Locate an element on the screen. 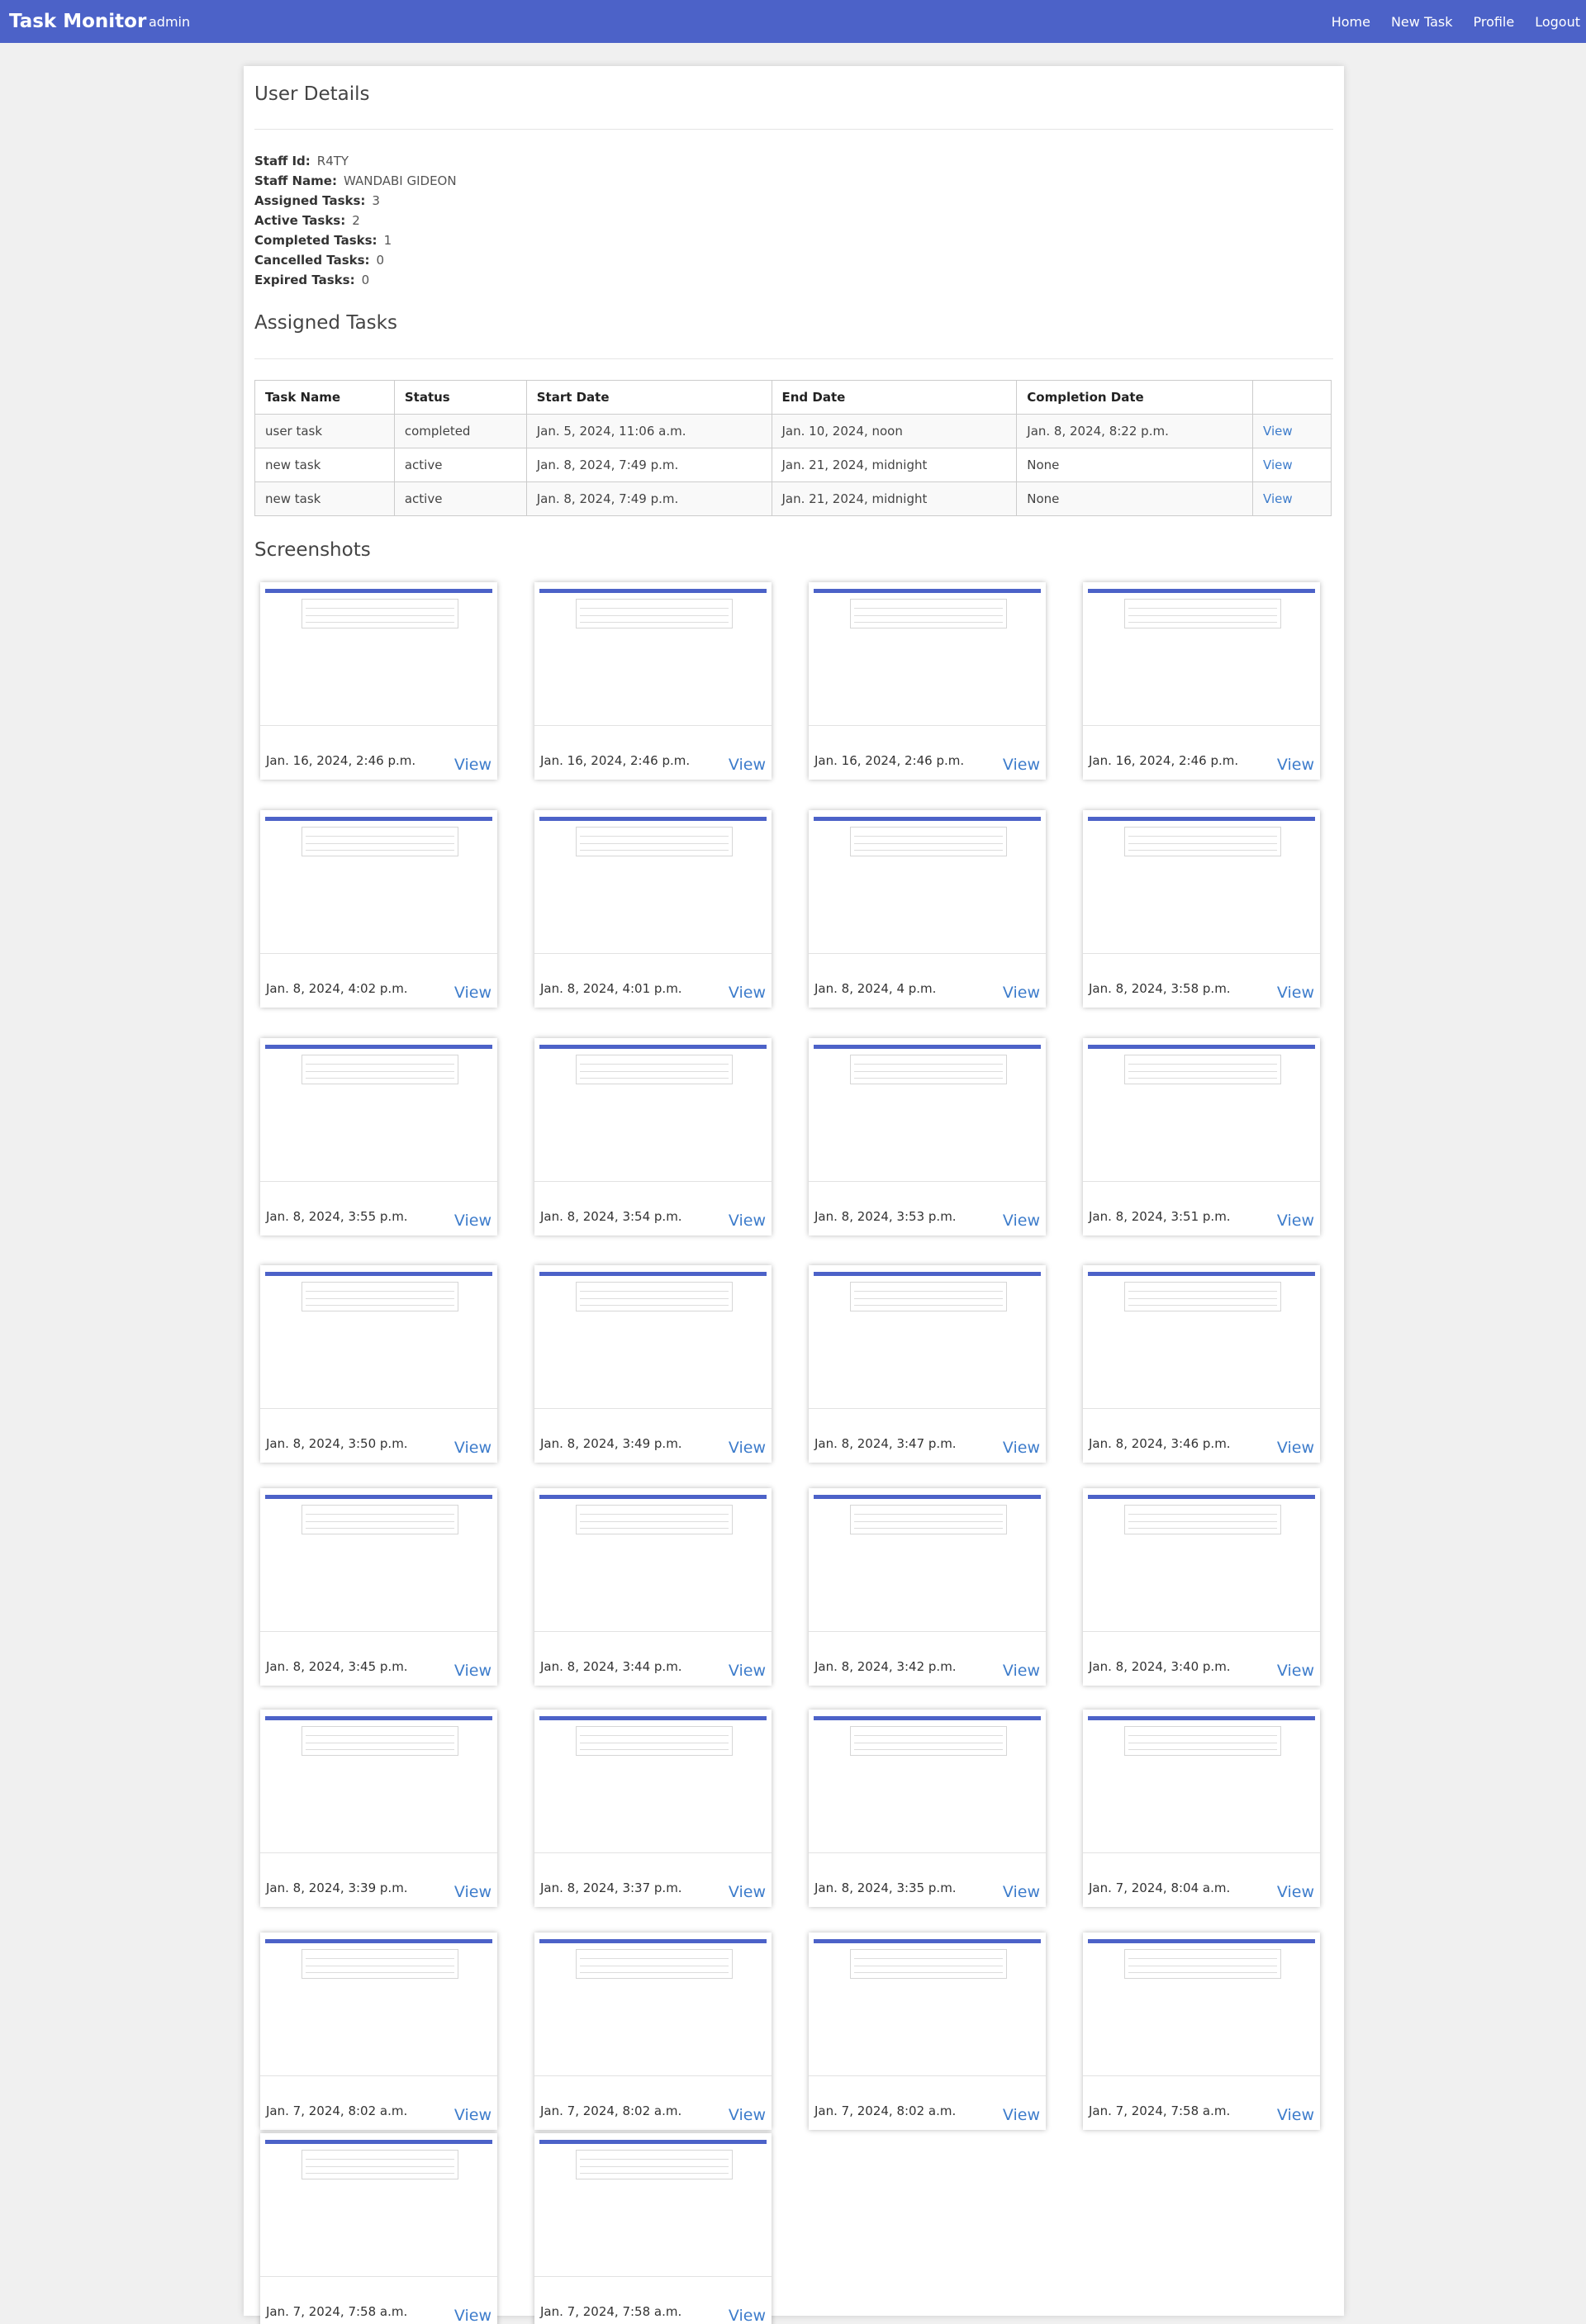 This screenshot has height=2324, width=1586. detail-key: Staff Id: is located at coordinates (282, 161).